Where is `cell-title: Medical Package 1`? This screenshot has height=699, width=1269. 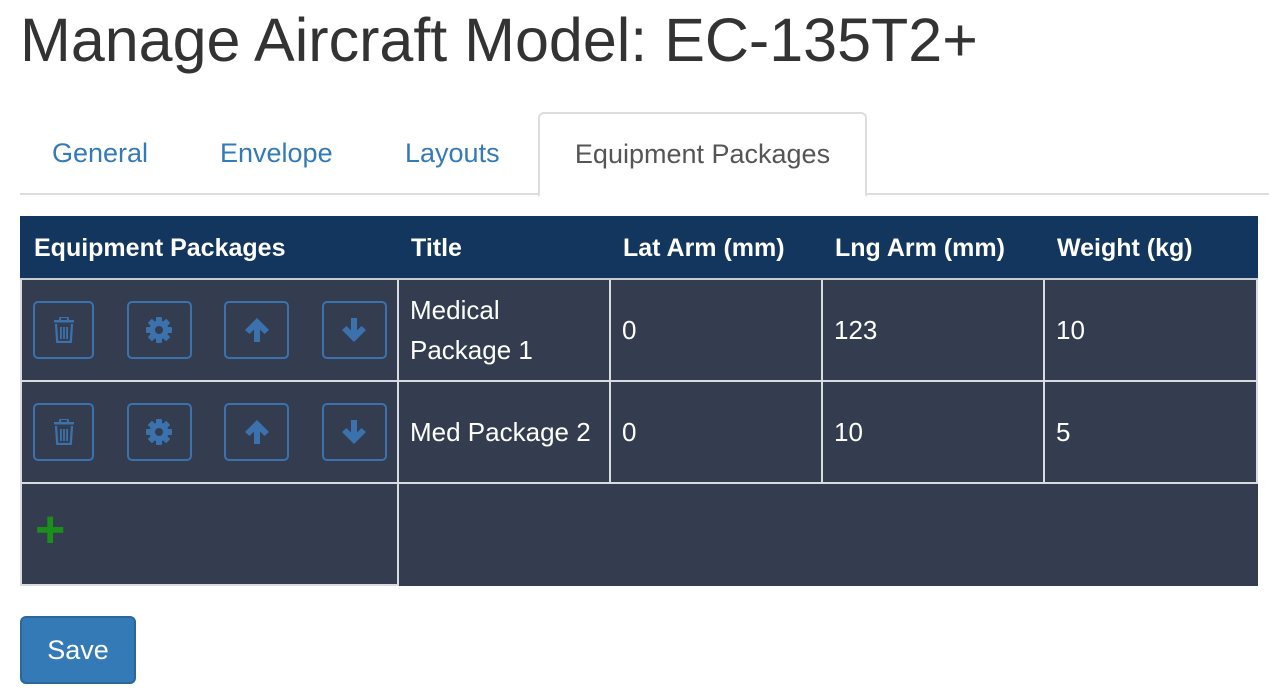 cell-title: Medical Package 1 is located at coordinates (504, 330).